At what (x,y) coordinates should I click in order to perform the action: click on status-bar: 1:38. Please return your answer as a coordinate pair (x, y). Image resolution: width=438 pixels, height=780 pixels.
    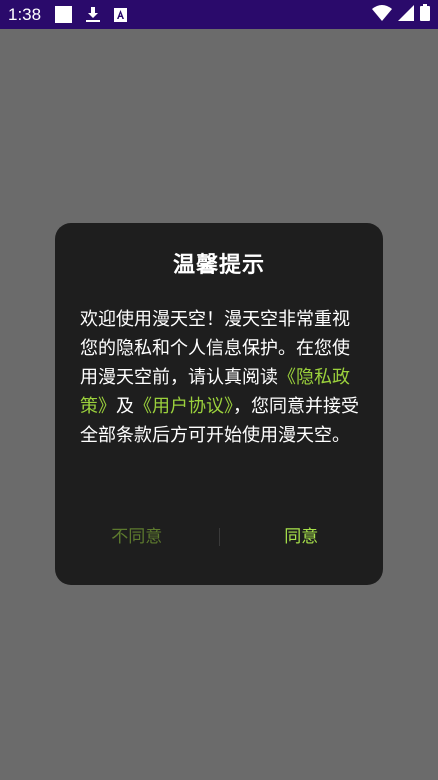
    Looking at the image, I should click on (219, 14).